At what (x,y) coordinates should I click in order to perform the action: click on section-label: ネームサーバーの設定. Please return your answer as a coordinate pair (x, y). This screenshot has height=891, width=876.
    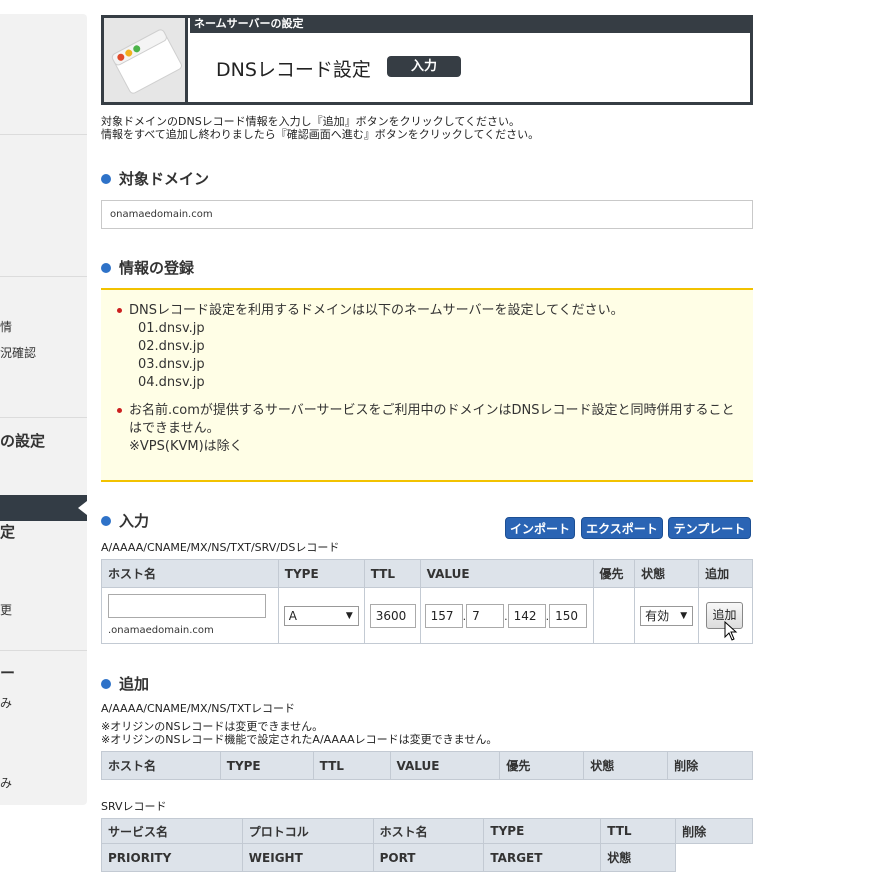
    Looking at the image, I should click on (470, 24).